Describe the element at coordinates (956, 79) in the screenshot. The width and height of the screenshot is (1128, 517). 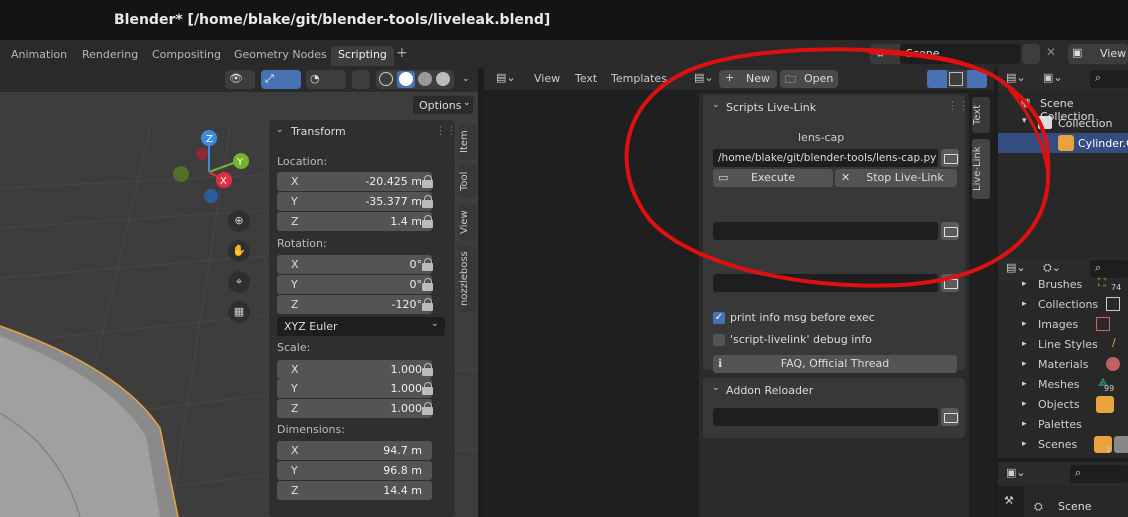
I see `word-wrap-icon` at that location.